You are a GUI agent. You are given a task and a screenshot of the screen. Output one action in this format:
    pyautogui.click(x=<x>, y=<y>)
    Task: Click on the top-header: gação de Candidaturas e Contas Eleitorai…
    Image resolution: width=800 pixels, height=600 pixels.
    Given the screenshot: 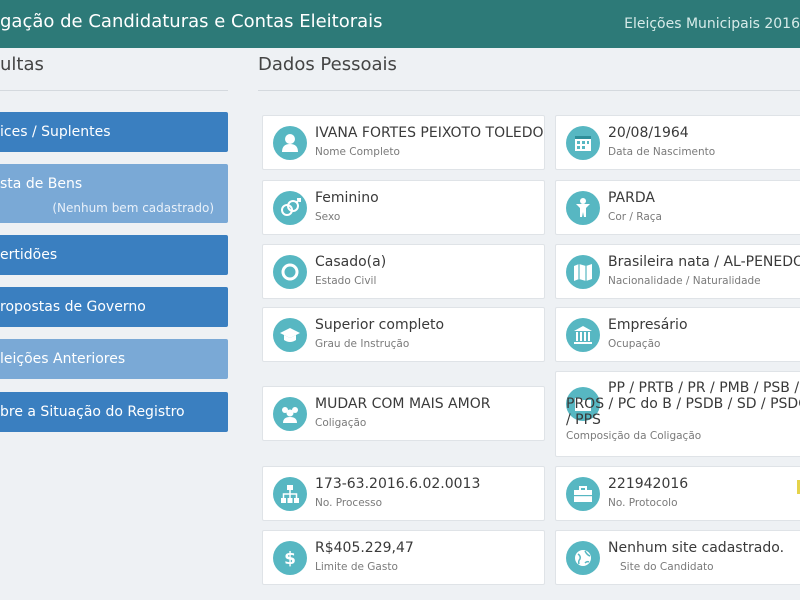 What is the action you would take?
    pyautogui.click(x=400, y=24)
    